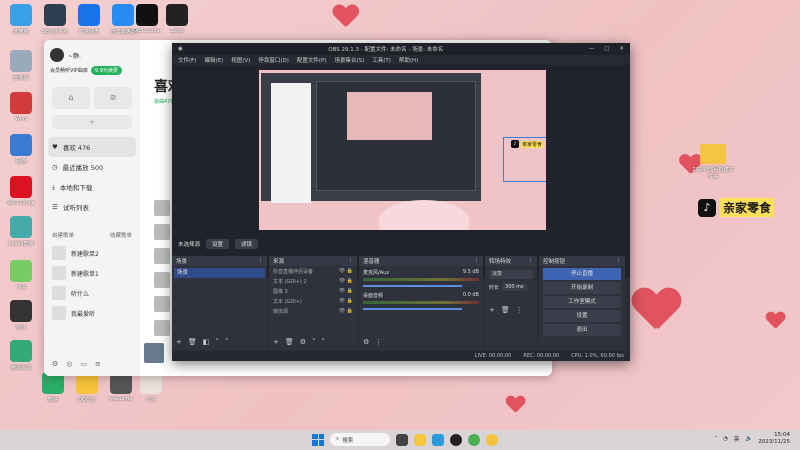 The width and height of the screenshot is (800, 450). Describe the element at coordinates (21, 315) in the screenshot. I see `desktop-icon: 地址` at that location.